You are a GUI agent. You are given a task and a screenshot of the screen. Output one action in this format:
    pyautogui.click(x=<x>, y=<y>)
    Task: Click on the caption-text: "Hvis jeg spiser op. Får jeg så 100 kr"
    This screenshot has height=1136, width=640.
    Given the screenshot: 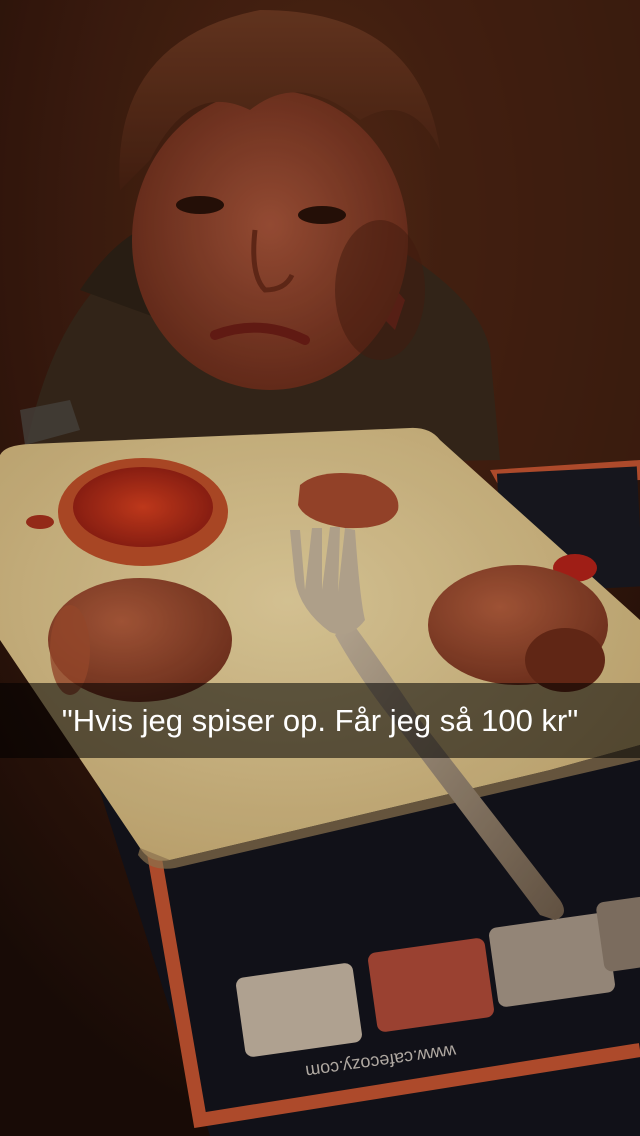 What is the action you would take?
    pyautogui.click(x=320, y=720)
    